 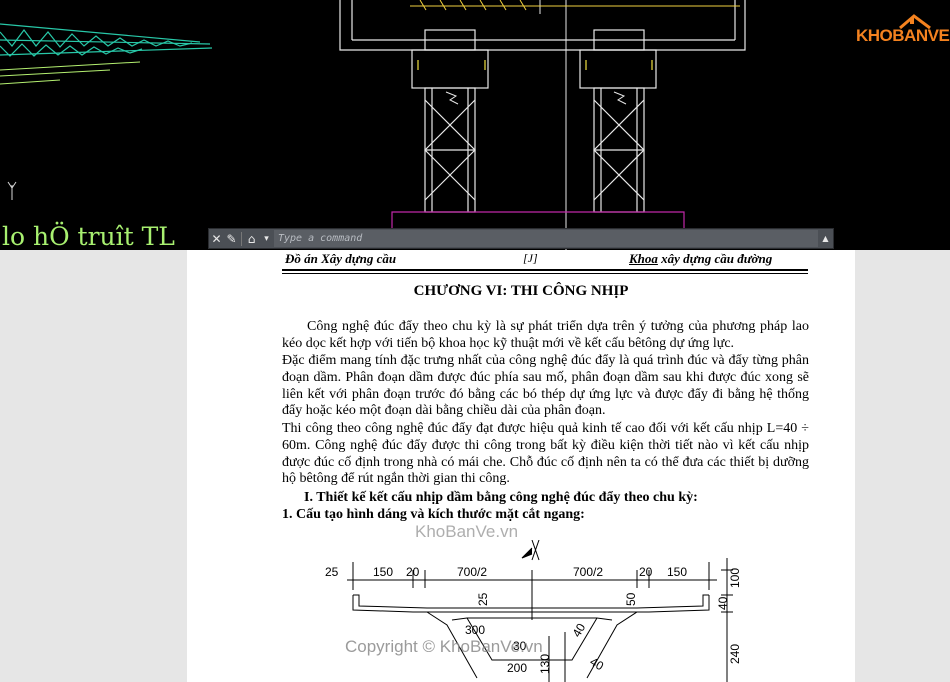 What do you see at coordinates (631, 599) in the screenshot?
I see `dim-label: 50` at bounding box center [631, 599].